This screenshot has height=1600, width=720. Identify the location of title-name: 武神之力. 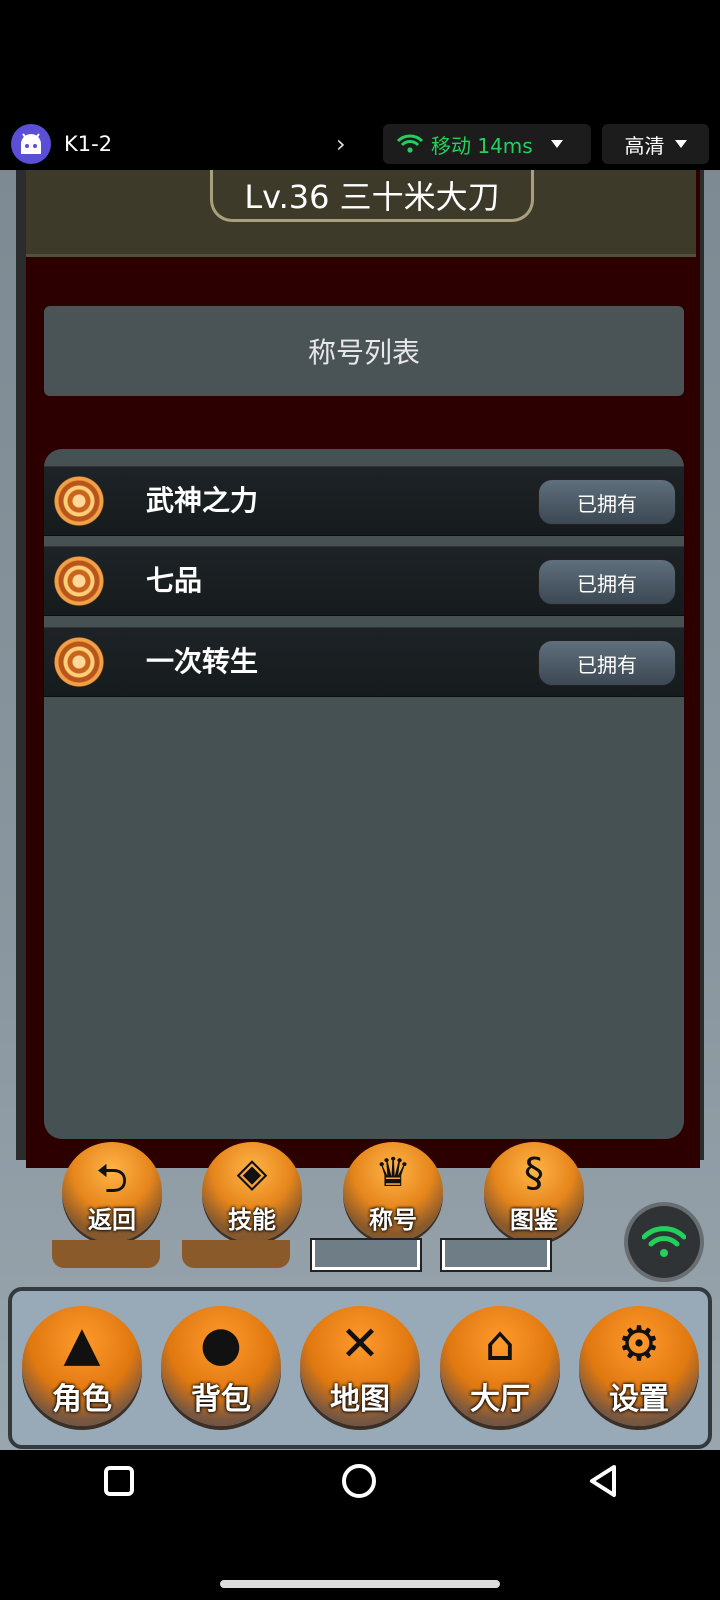
(202, 500).